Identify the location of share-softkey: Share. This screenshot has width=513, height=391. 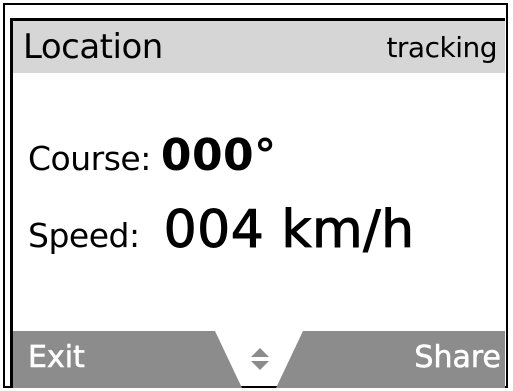
(457, 358).